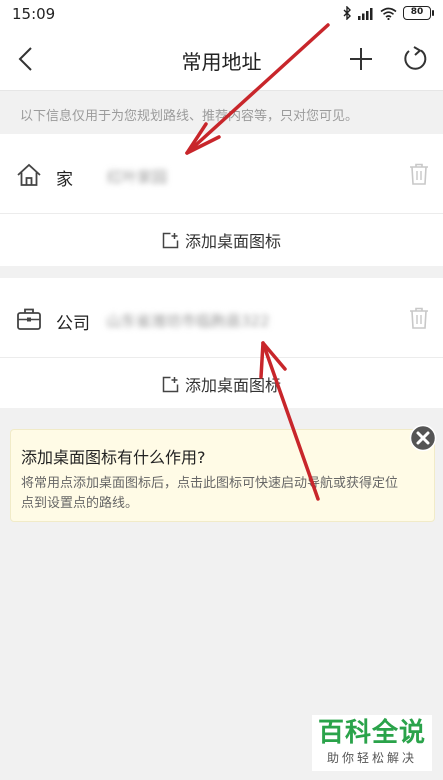  I want to click on refresh-icon, so click(415, 59).